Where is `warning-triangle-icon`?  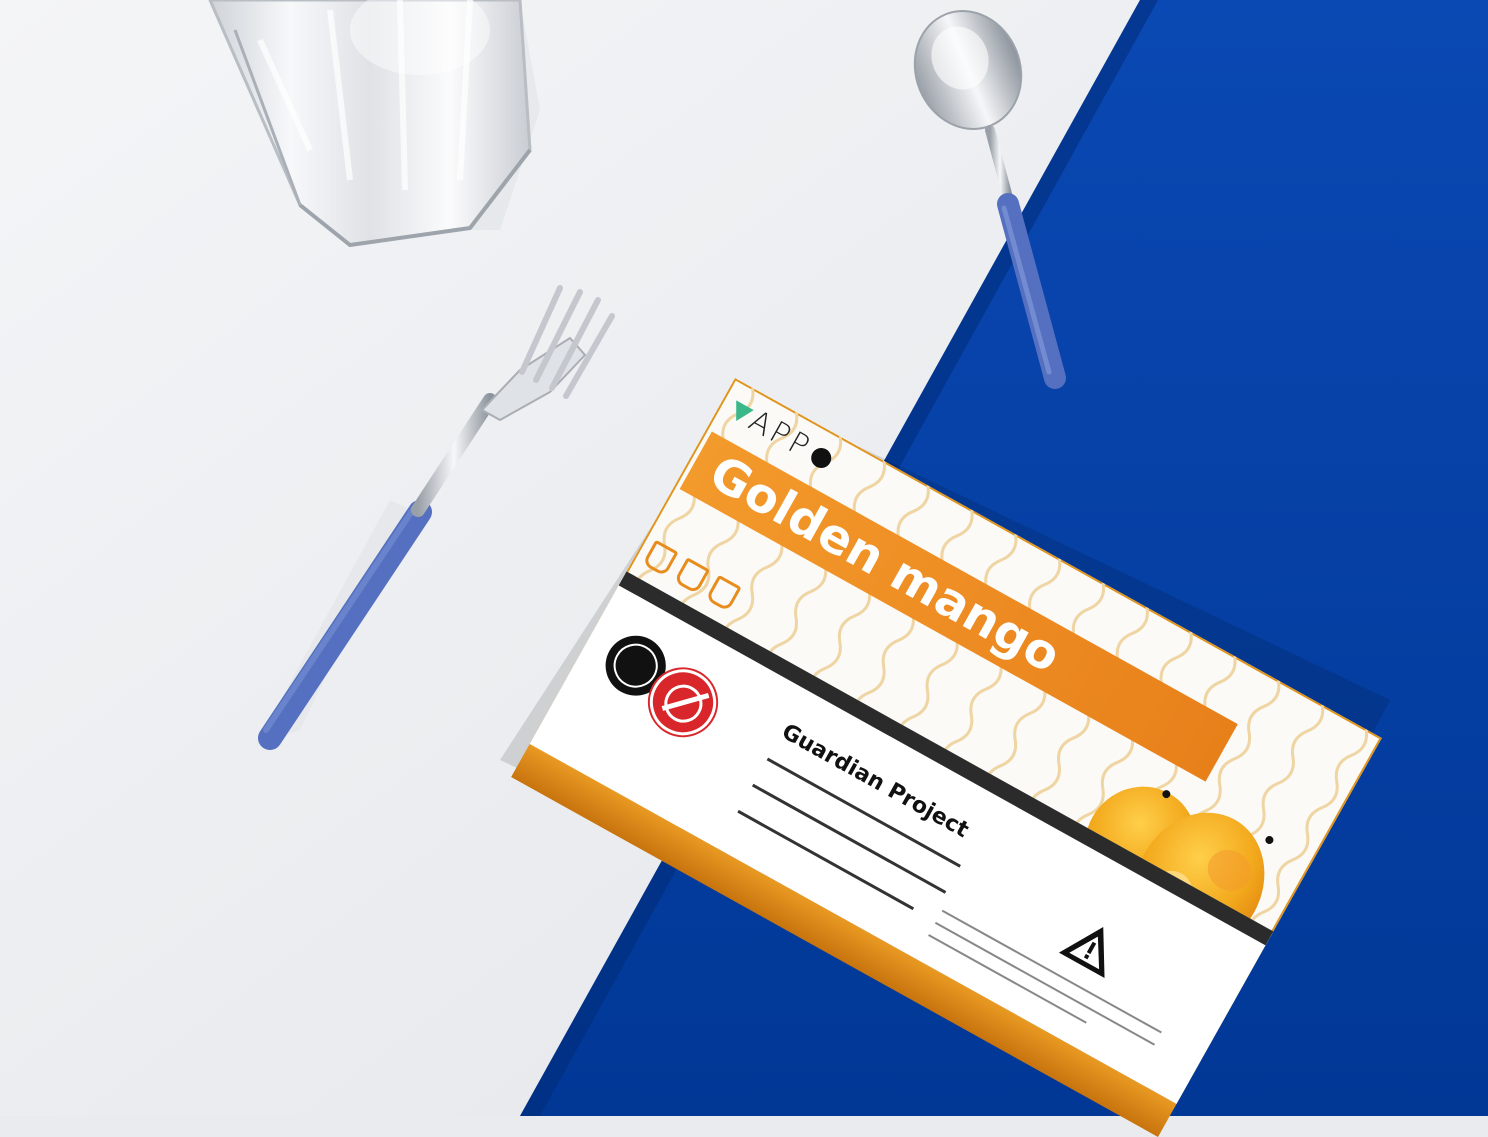 warning-triangle-icon is located at coordinates (1093, 946).